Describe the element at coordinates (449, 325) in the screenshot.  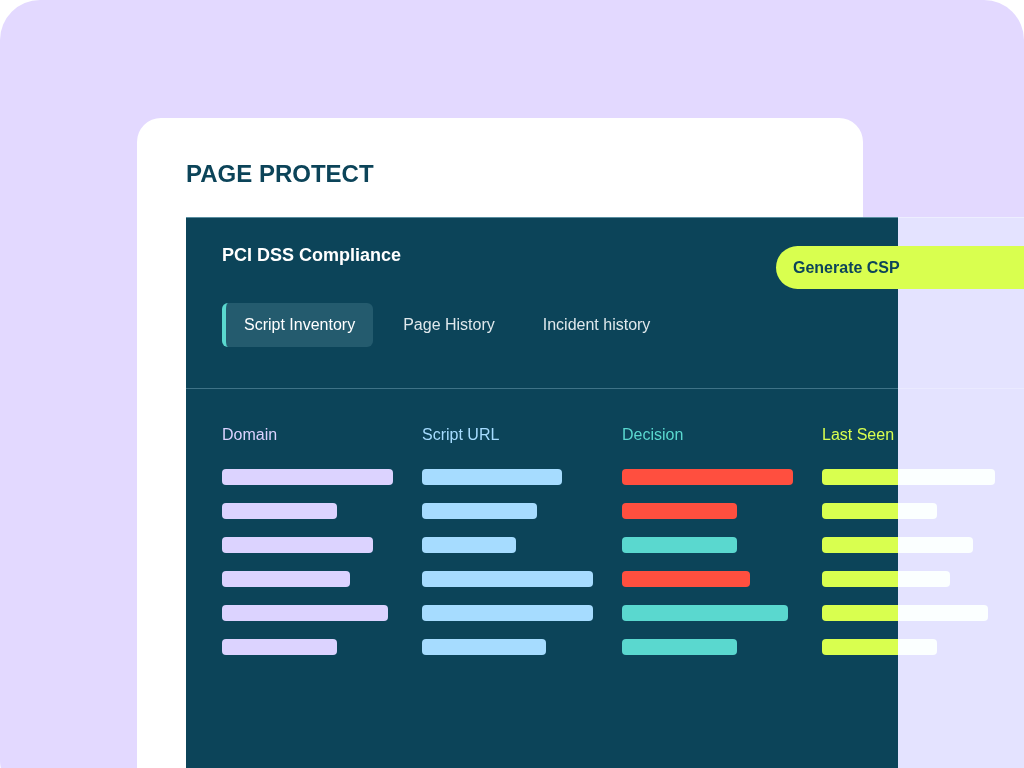
I see `tab: Page History` at that location.